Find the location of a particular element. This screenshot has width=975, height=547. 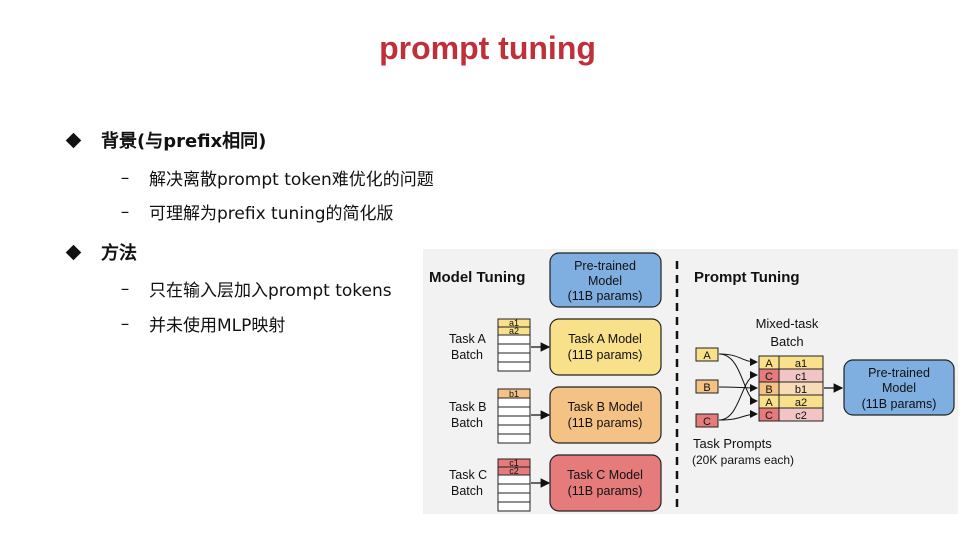

task-b-label: Task B is located at coordinates (468, 407).